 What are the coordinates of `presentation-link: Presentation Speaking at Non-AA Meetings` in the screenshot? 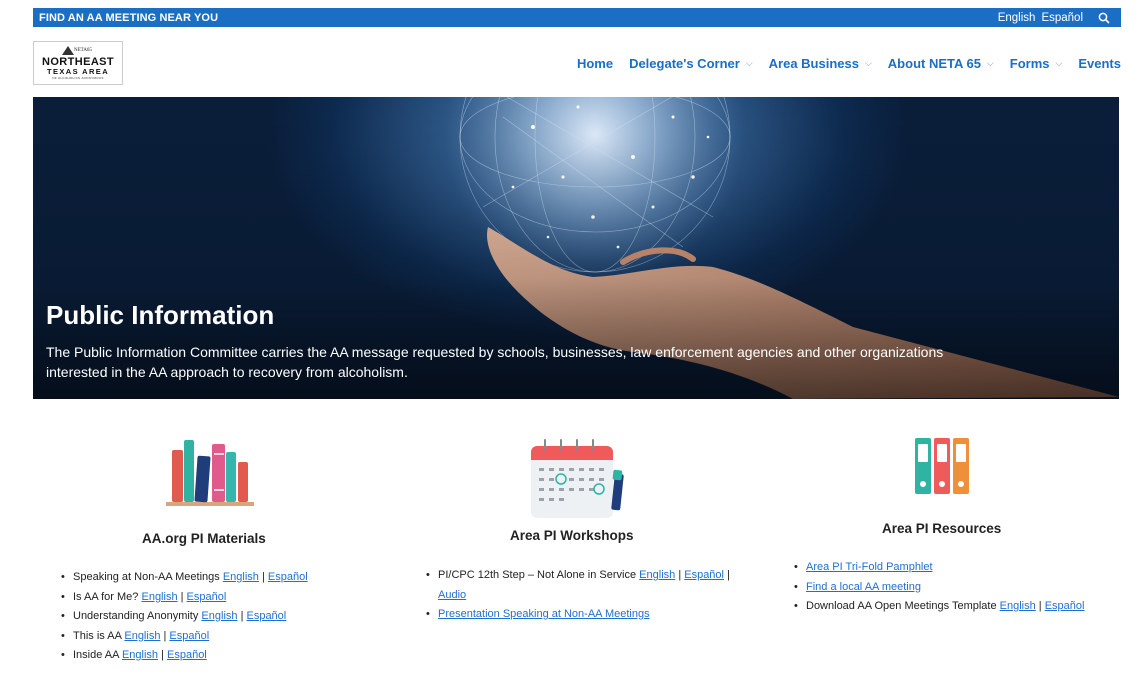 It's located at (544, 614).